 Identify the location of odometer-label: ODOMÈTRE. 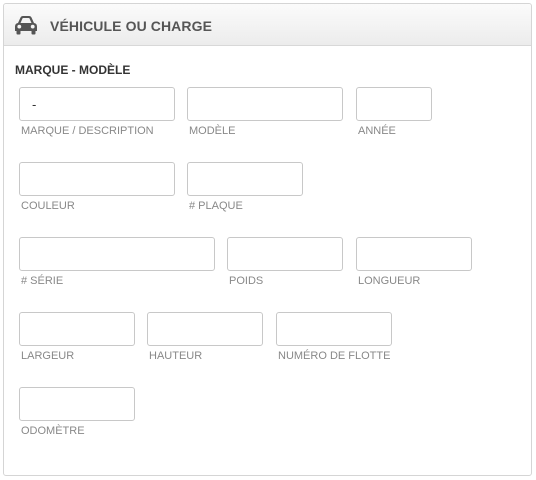
(53, 431).